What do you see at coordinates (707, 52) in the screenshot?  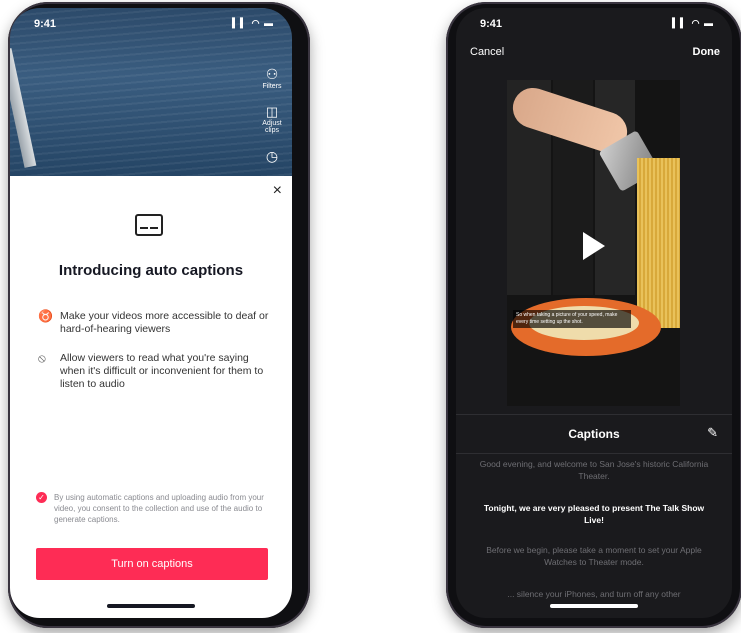 I see `done-button: Done` at bounding box center [707, 52].